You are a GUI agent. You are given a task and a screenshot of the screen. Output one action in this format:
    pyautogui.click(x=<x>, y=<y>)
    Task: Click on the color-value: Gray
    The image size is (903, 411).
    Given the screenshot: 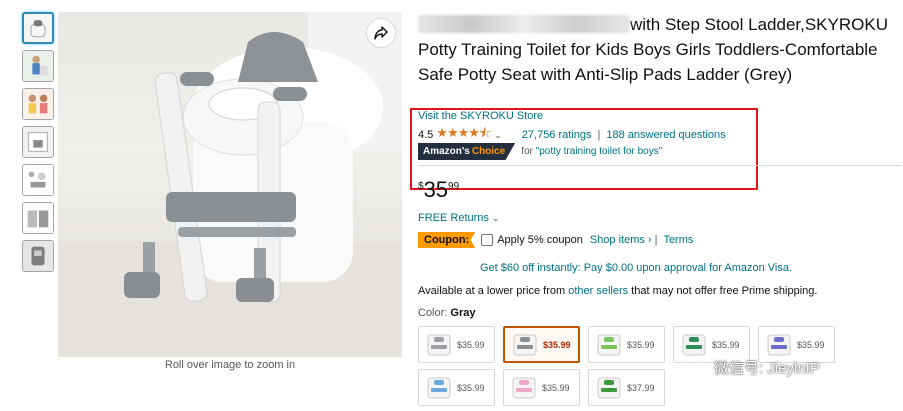 What is the action you would take?
    pyautogui.click(x=463, y=313)
    